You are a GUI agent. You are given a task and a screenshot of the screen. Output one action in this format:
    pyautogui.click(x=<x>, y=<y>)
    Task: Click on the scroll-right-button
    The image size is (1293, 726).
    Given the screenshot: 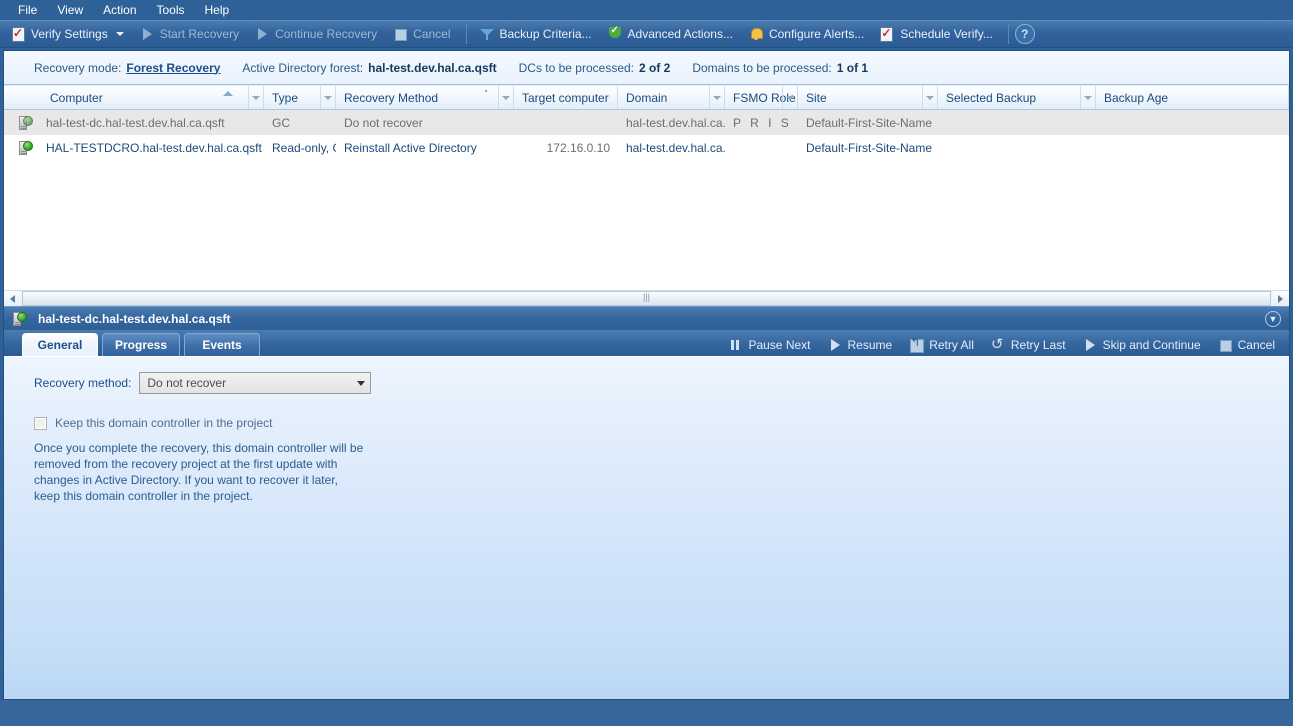 What is the action you would take?
    pyautogui.click(x=1280, y=298)
    